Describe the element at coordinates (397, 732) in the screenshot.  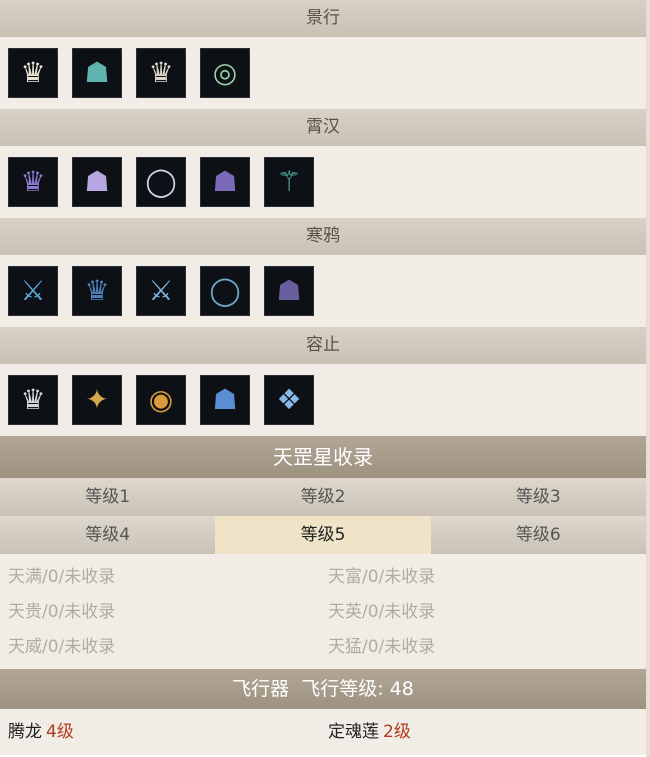
I see `flyer-level: 2级` at that location.